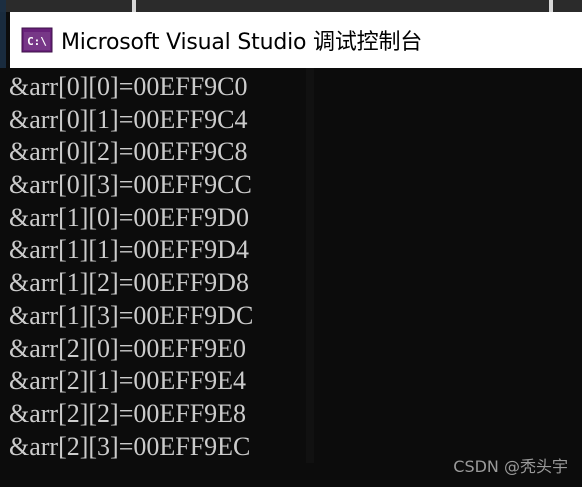 Image resolution: width=582 pixels, height=487 pixels. Describe the element at coordinates (129, 283) in the screenshot. I see `console-line: &arr[1][2]=00EFF9D8` at that location.